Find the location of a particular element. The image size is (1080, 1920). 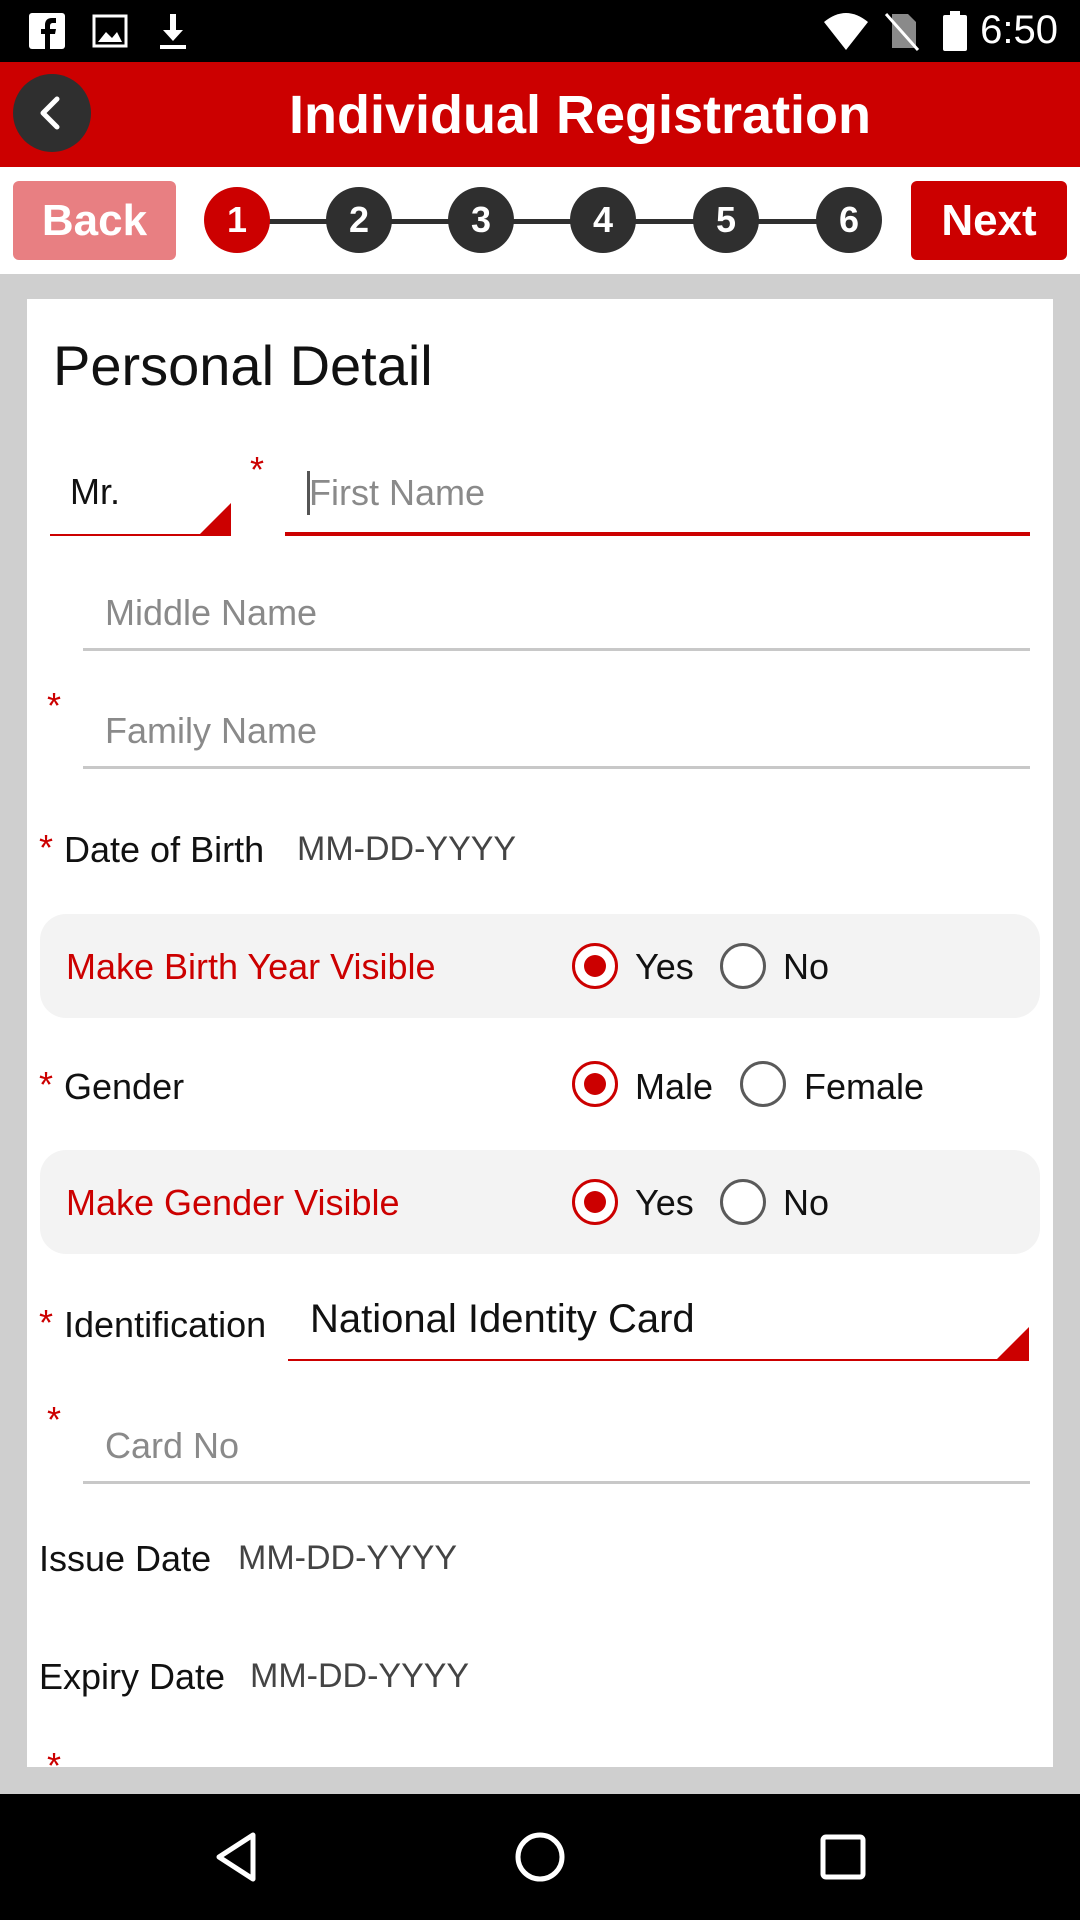

middle-name-field: Middle Name is located at coordinates (568, 620).